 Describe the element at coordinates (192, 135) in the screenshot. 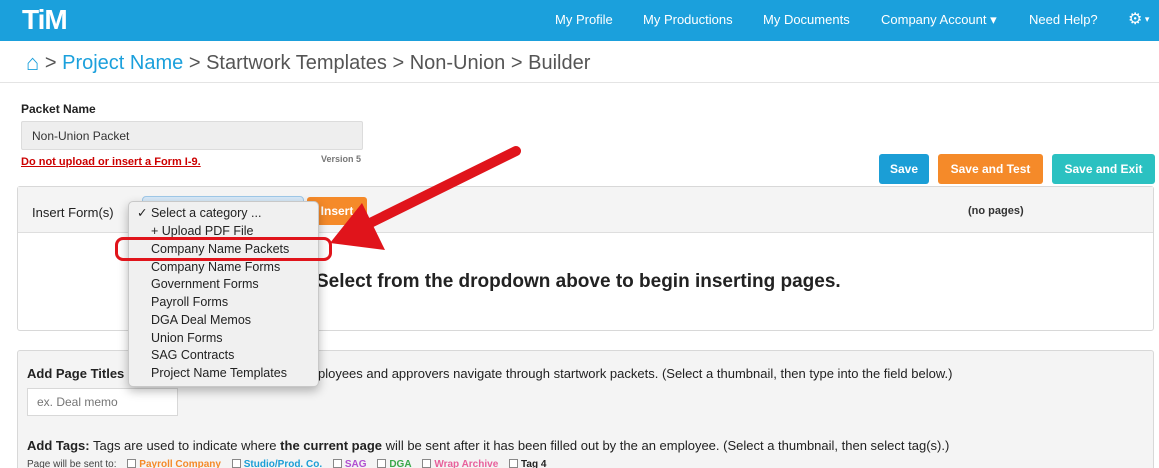

I see `packet-name-input: Non-Union Packet` at that location.